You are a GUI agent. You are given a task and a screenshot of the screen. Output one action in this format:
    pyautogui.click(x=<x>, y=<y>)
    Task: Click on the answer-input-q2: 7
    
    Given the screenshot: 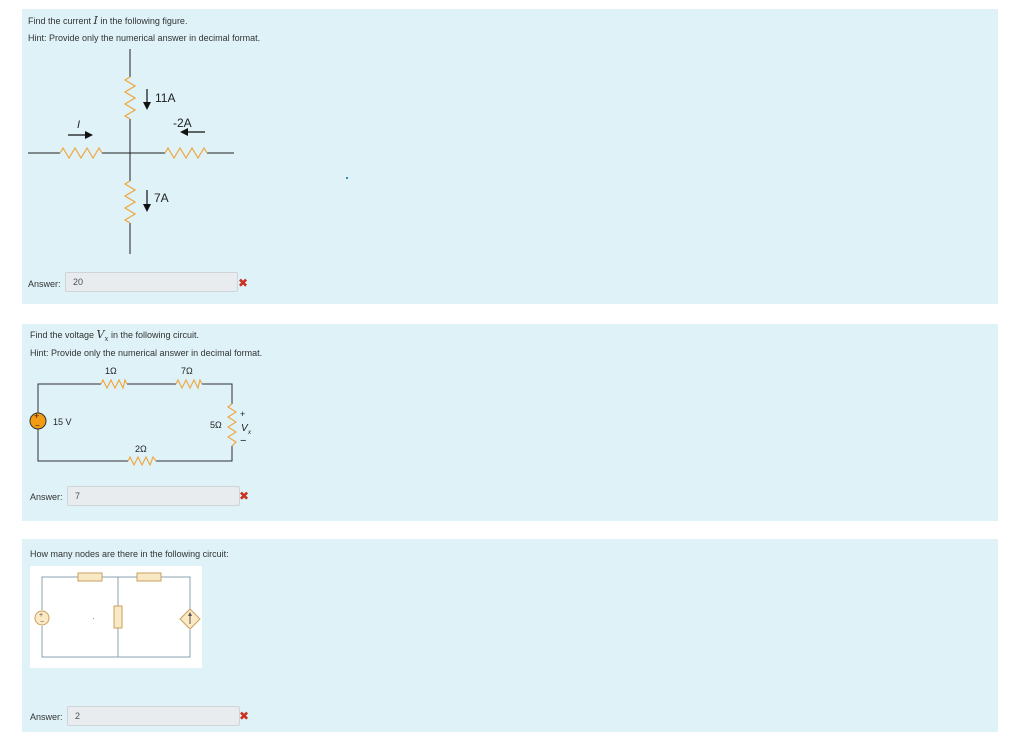 What is the action you would take?
    pyautogui.click(x=153, y=496)
    